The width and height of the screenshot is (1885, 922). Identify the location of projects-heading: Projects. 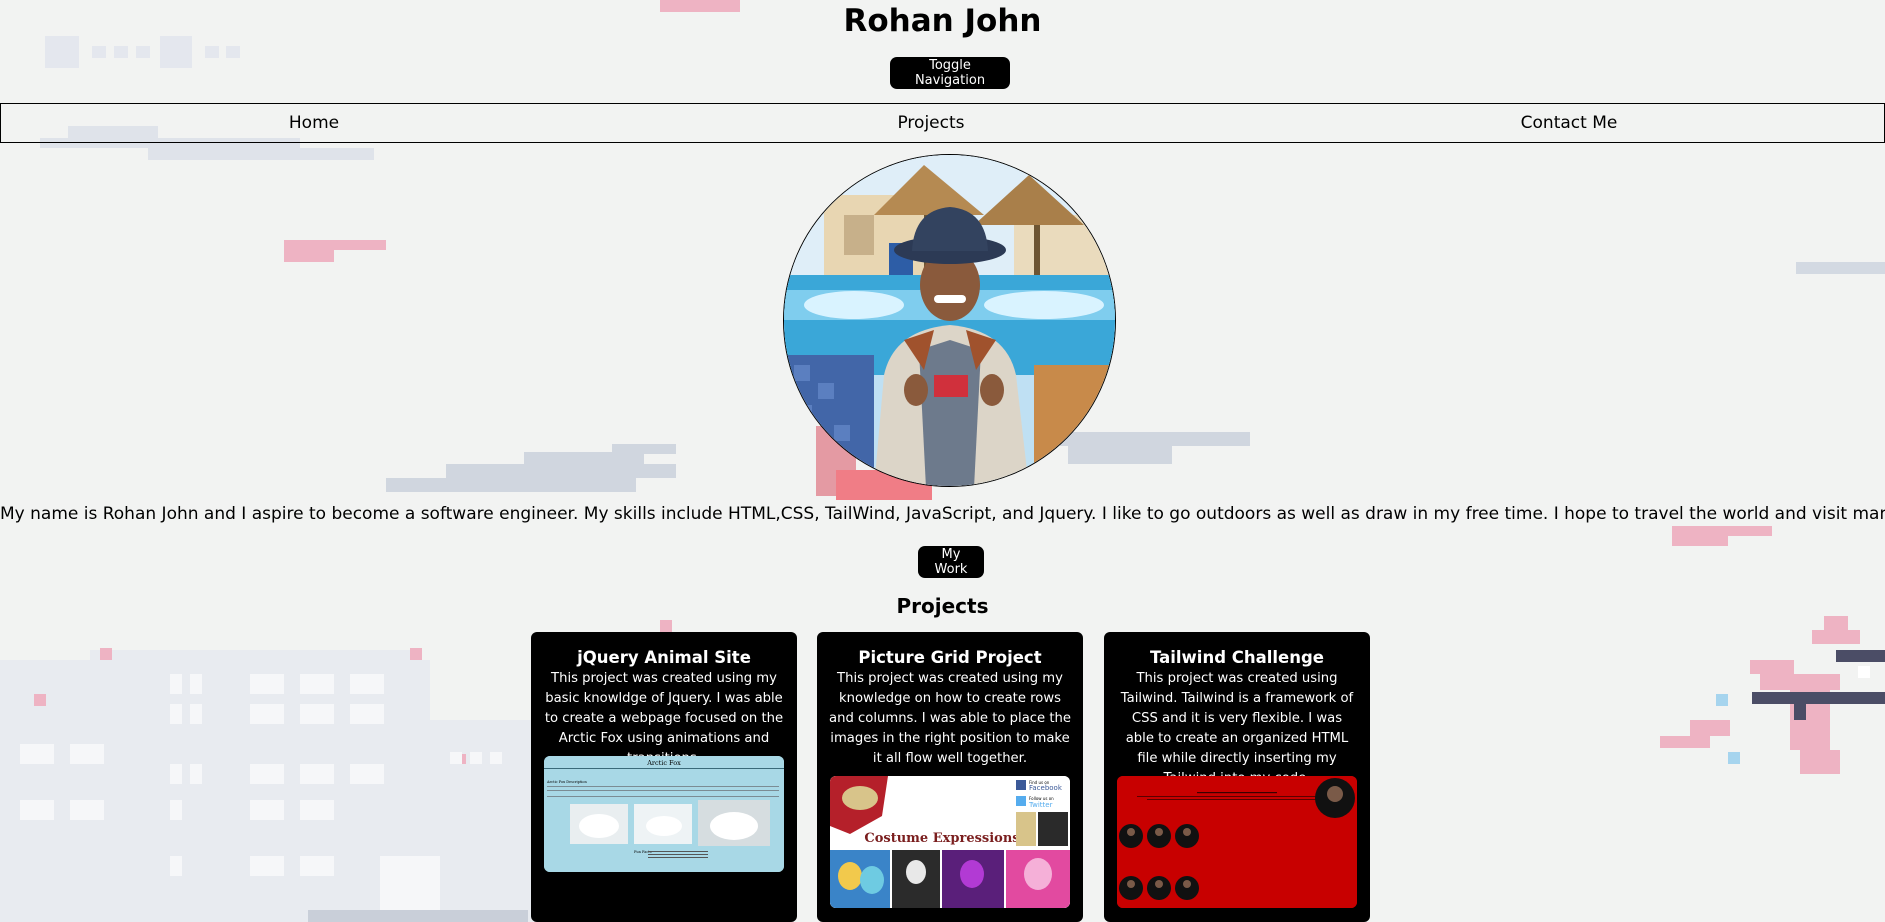
(942, 606).